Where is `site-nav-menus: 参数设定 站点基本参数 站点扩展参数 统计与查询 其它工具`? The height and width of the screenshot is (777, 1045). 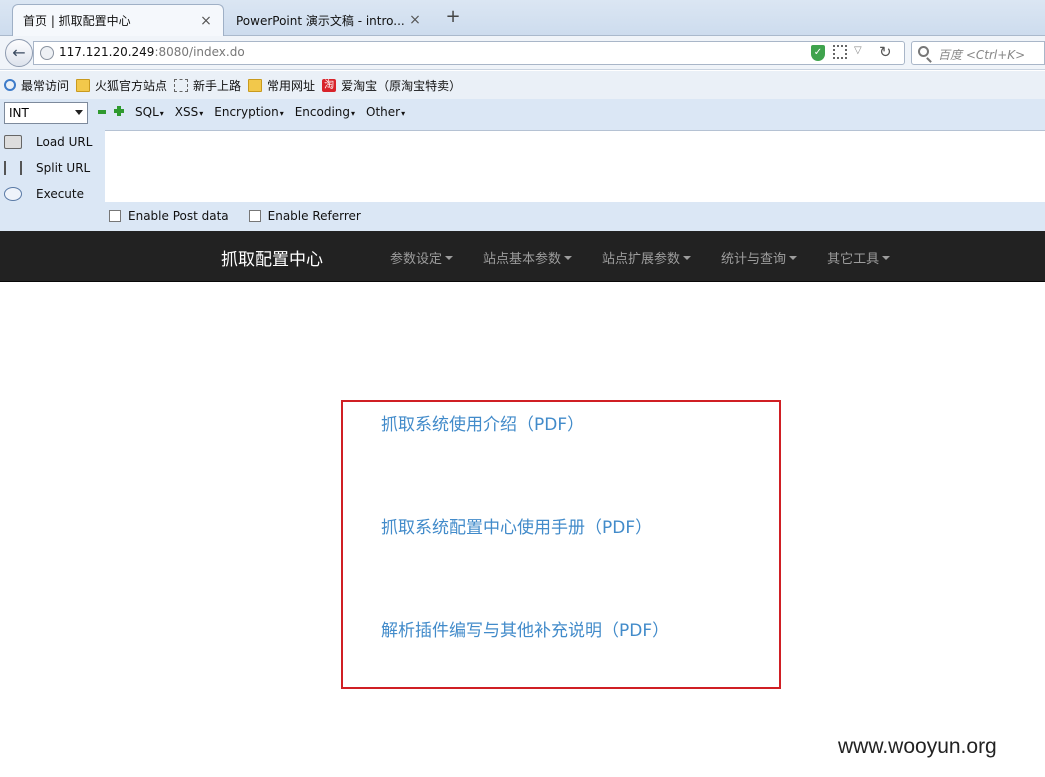 site-nav-menus: 参数设定 站点基本参数 站点扩展参数 统计与查询 其它工具 is located at coordinates (655, 257).